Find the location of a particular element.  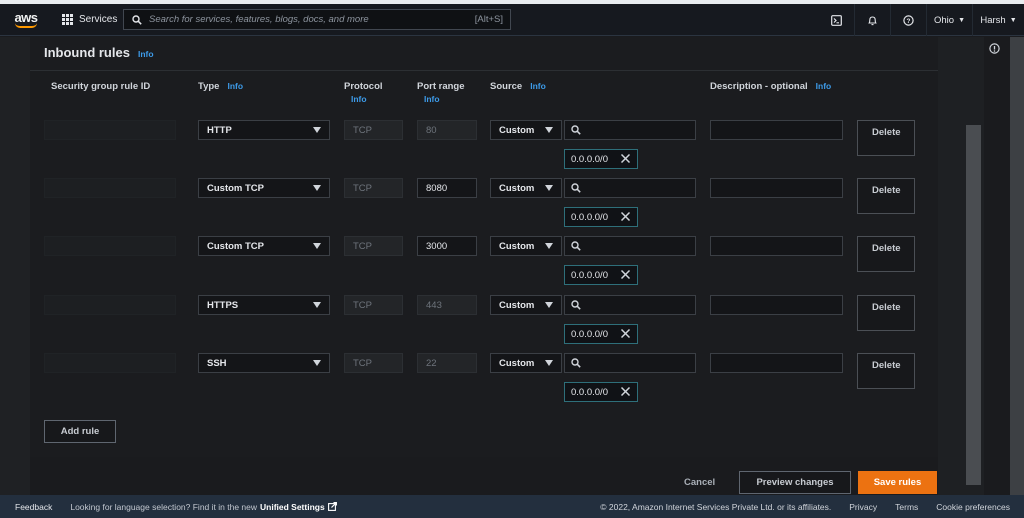

notifications-button is located at coordinates (872, 20).